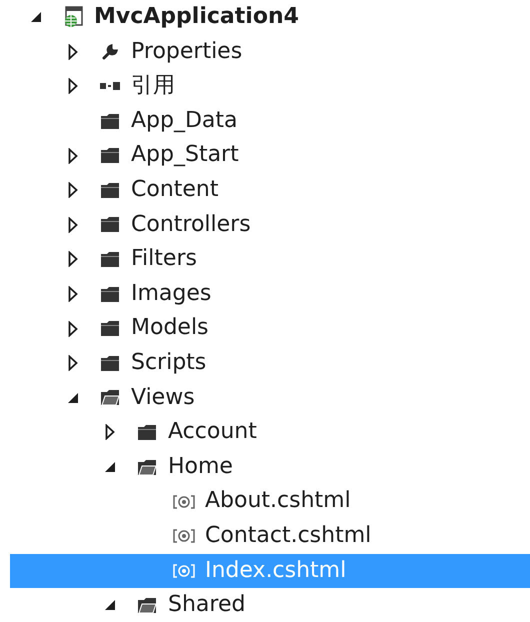 The image size is (530, 622). Describe the element at coordinates (270, 86) in the screenshot. I see `tree-item: 引用` at that location.